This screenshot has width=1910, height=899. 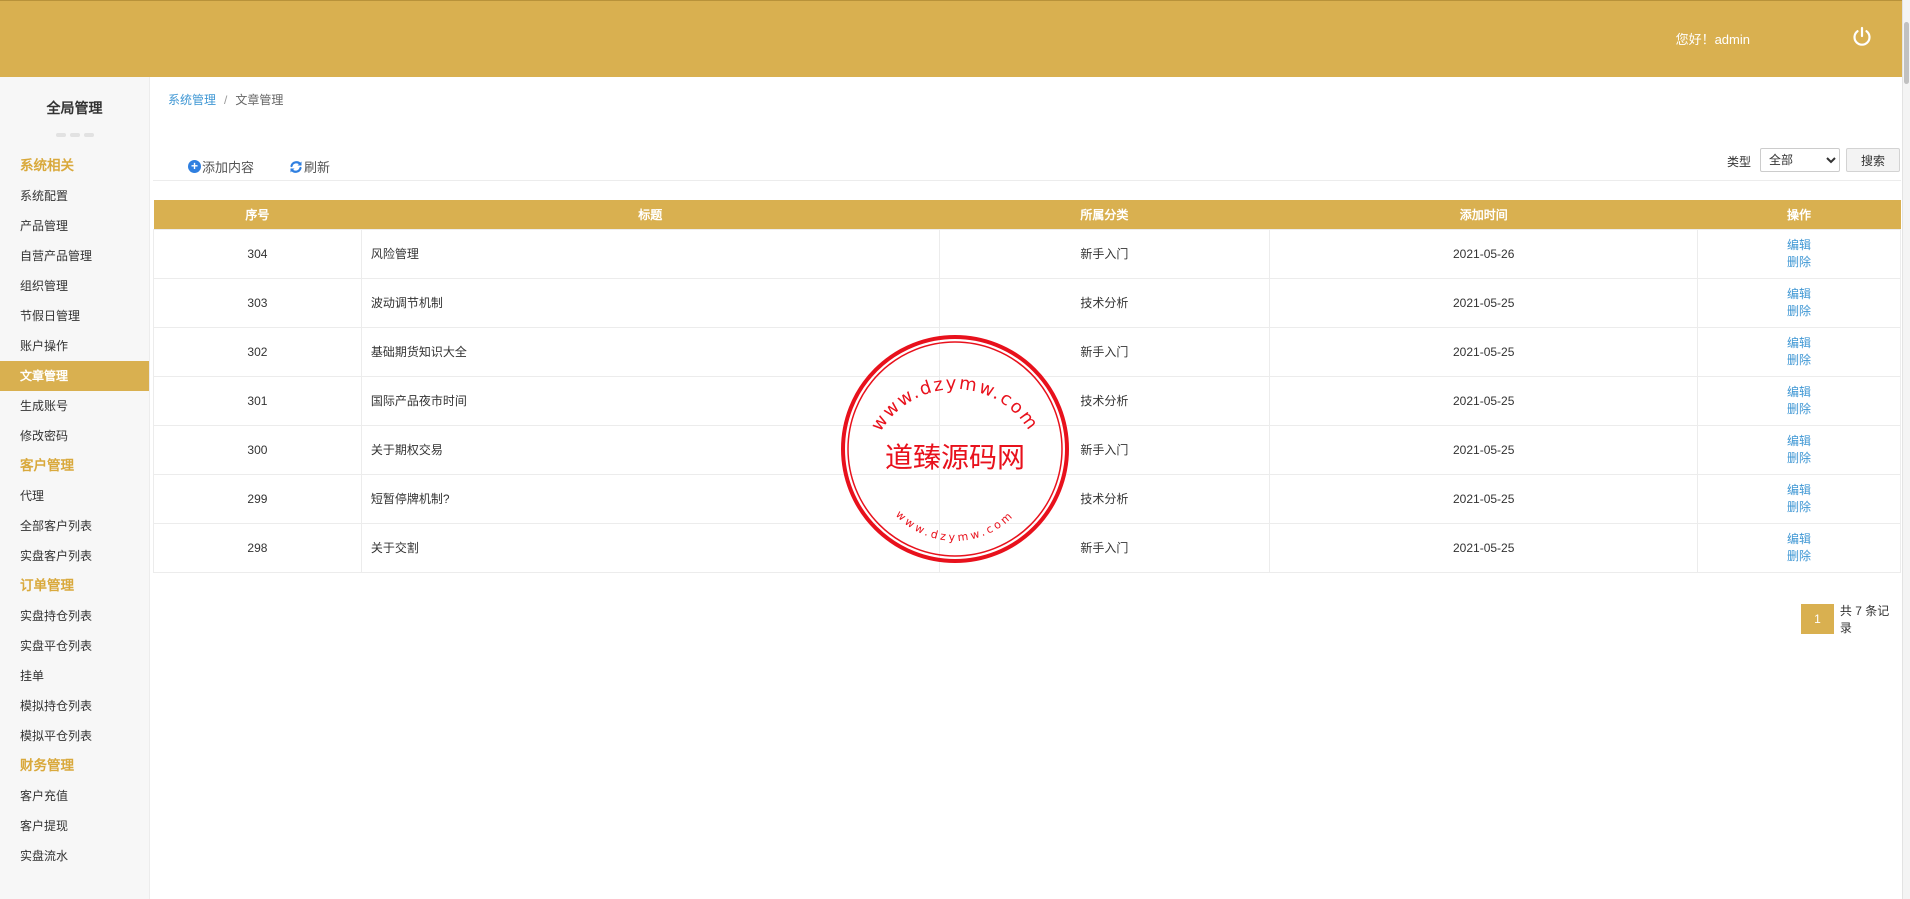 I want to click on cell-id: 304, so click(x=257, y=253).